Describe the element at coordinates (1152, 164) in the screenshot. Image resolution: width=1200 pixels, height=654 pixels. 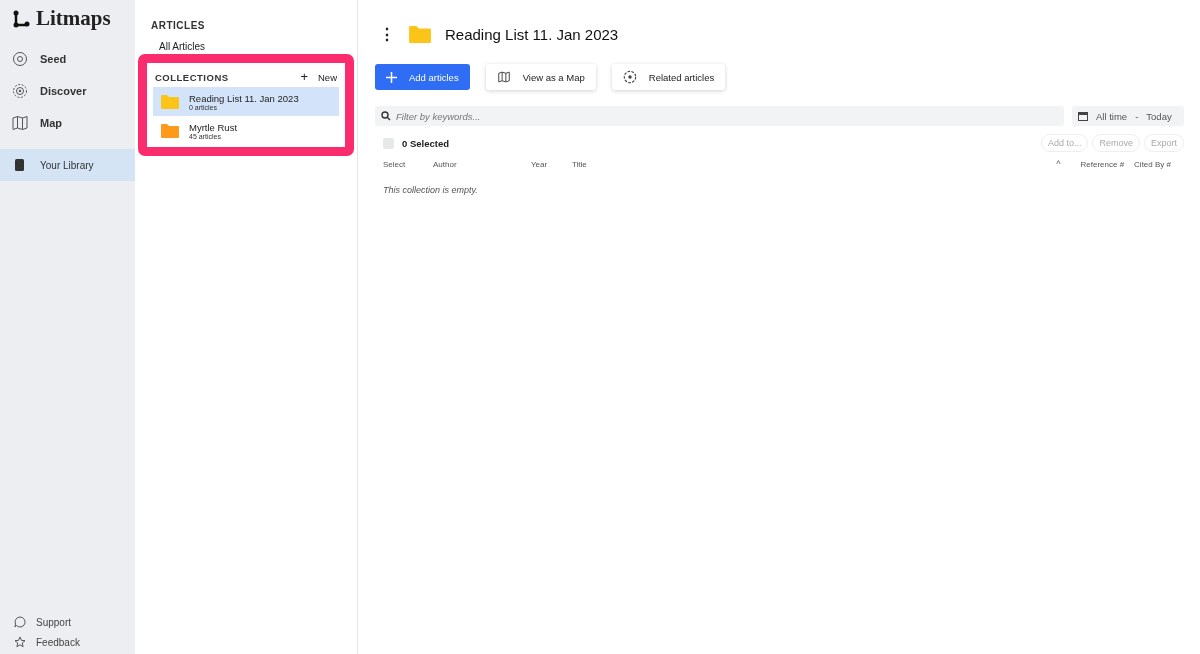
I see `column-header: Cited By #` at that location.